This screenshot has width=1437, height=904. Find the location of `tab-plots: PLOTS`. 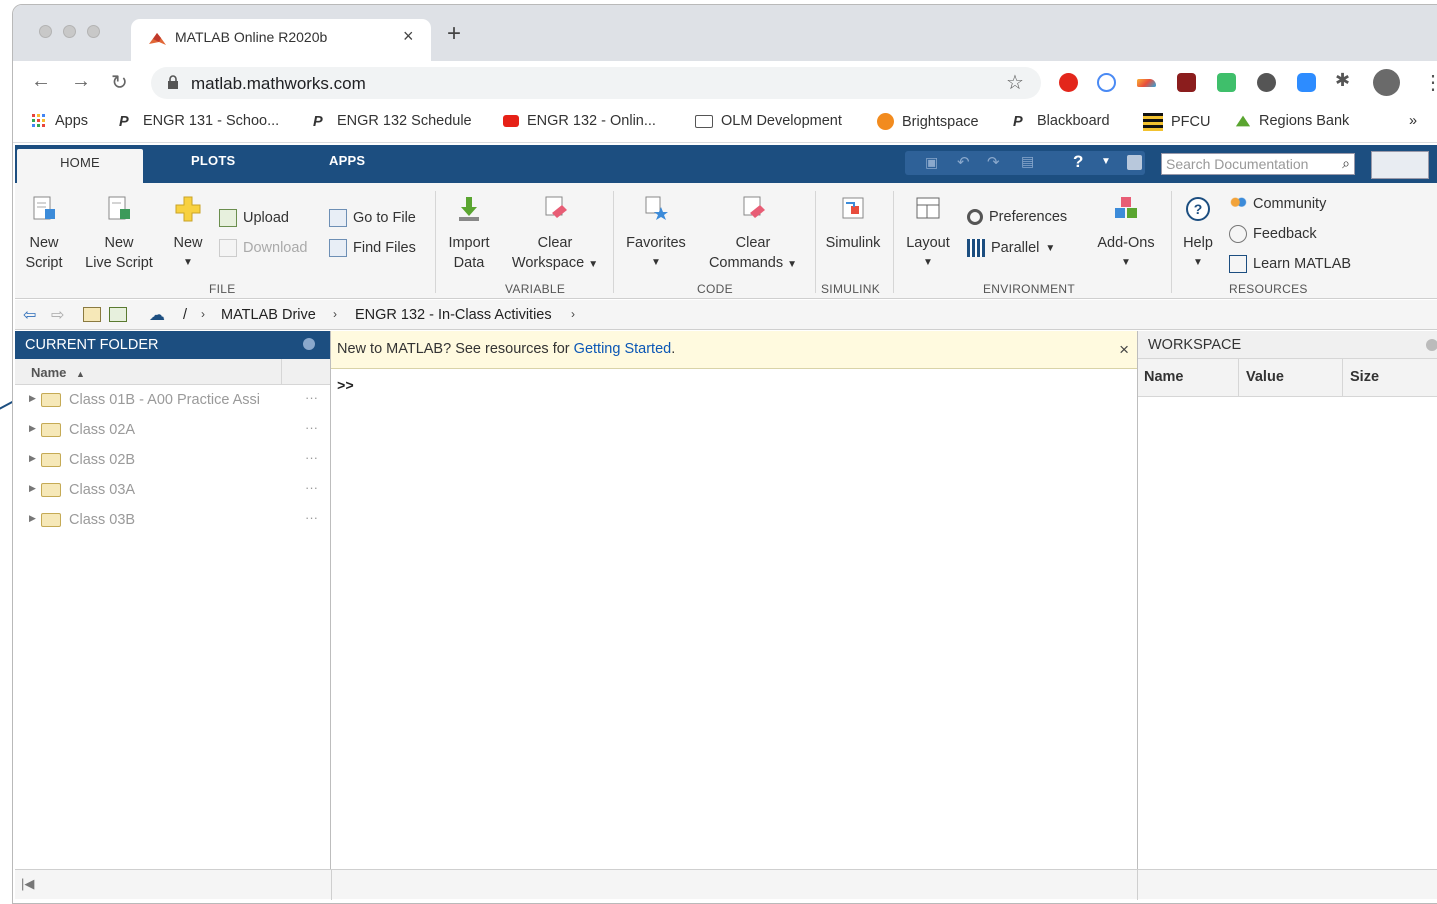

tab-plots: PLOTS is located at coordinates (213, 160).